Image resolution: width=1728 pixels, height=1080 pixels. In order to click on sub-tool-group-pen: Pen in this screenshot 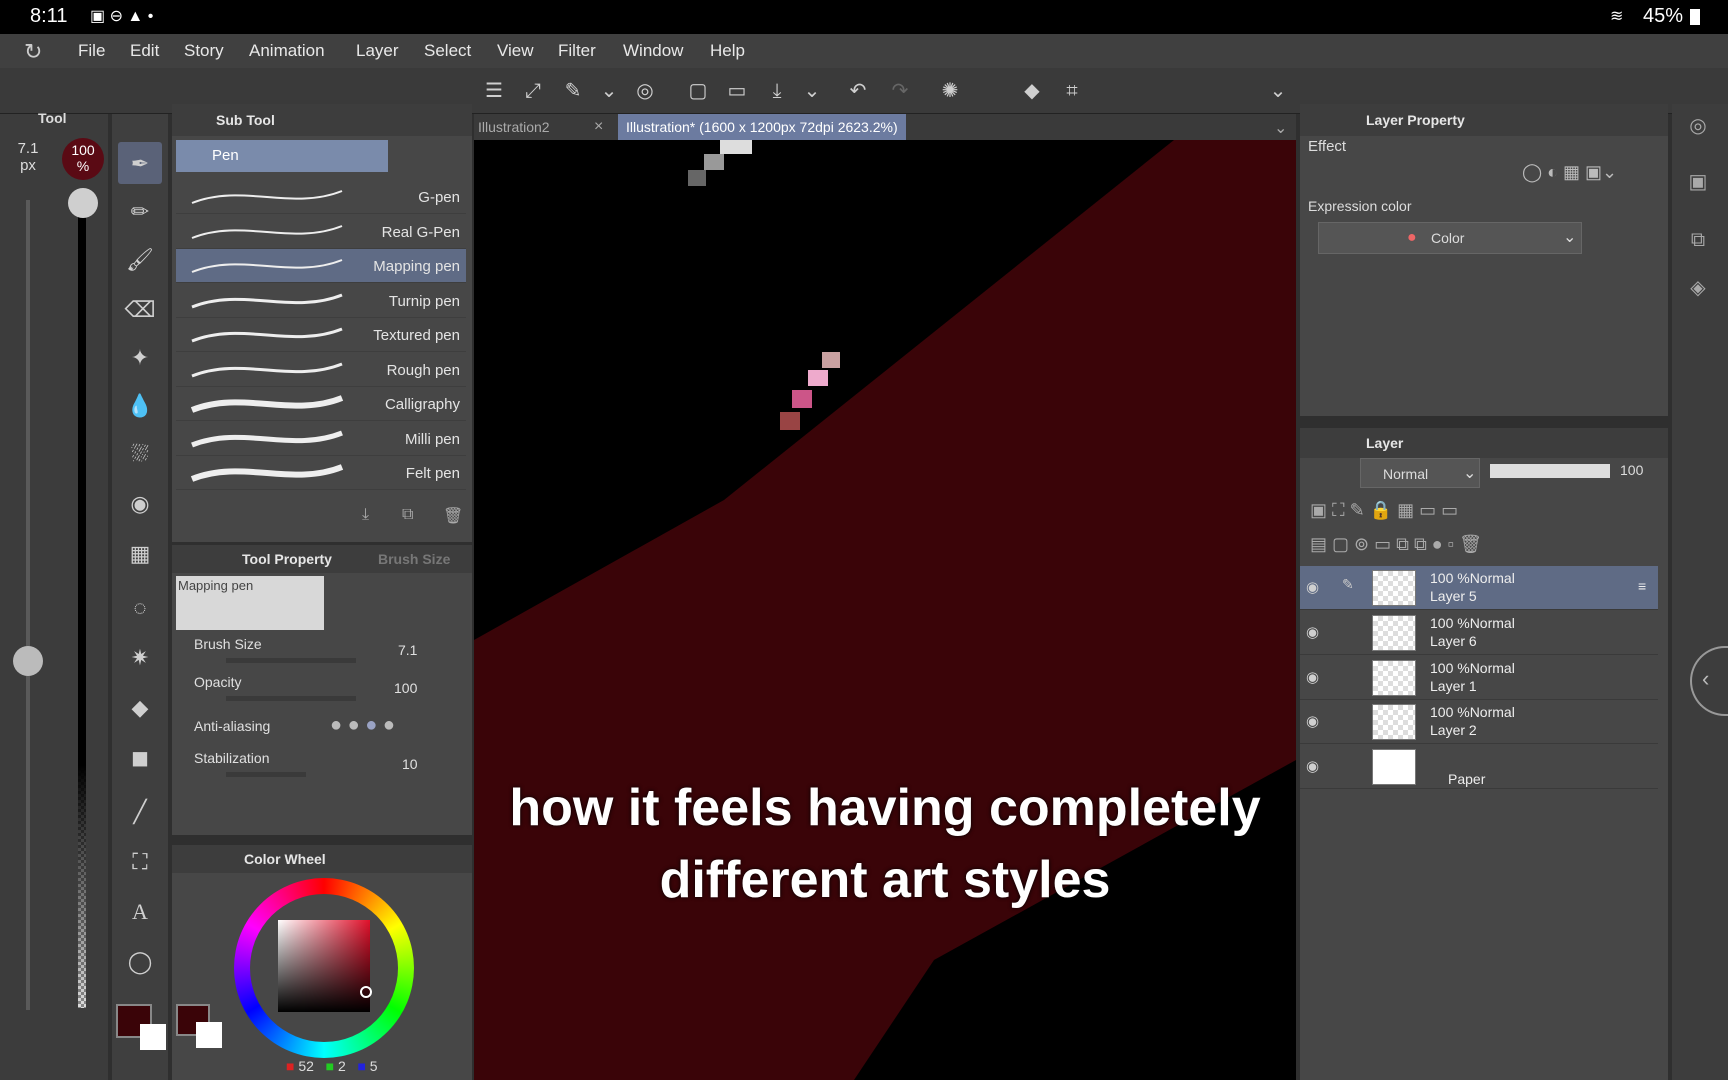, I will do `click(282, 156)`.